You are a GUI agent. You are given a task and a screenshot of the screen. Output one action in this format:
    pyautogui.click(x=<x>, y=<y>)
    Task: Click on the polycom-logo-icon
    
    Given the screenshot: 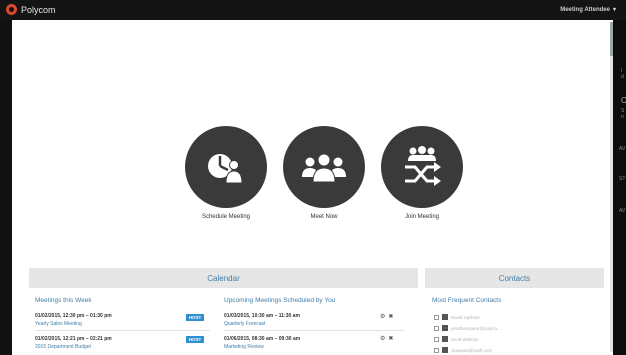 What is the action you would take?
    pyautogui.click(x=11, y=9)
    